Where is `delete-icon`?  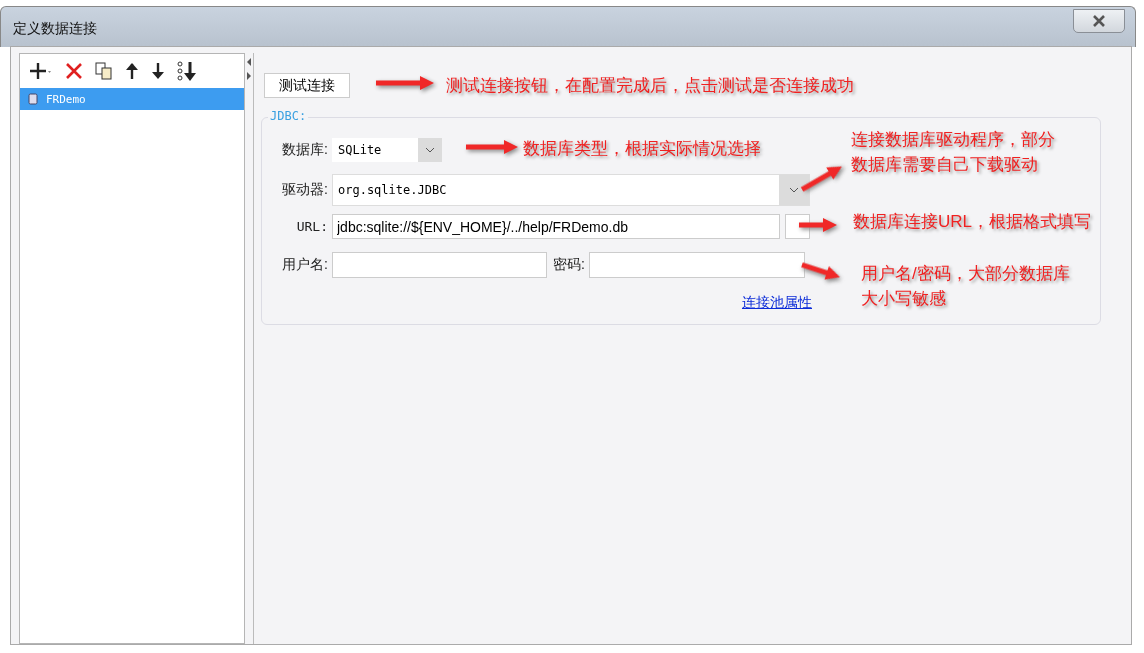
delete-icon is located at coordinates (74, 71).